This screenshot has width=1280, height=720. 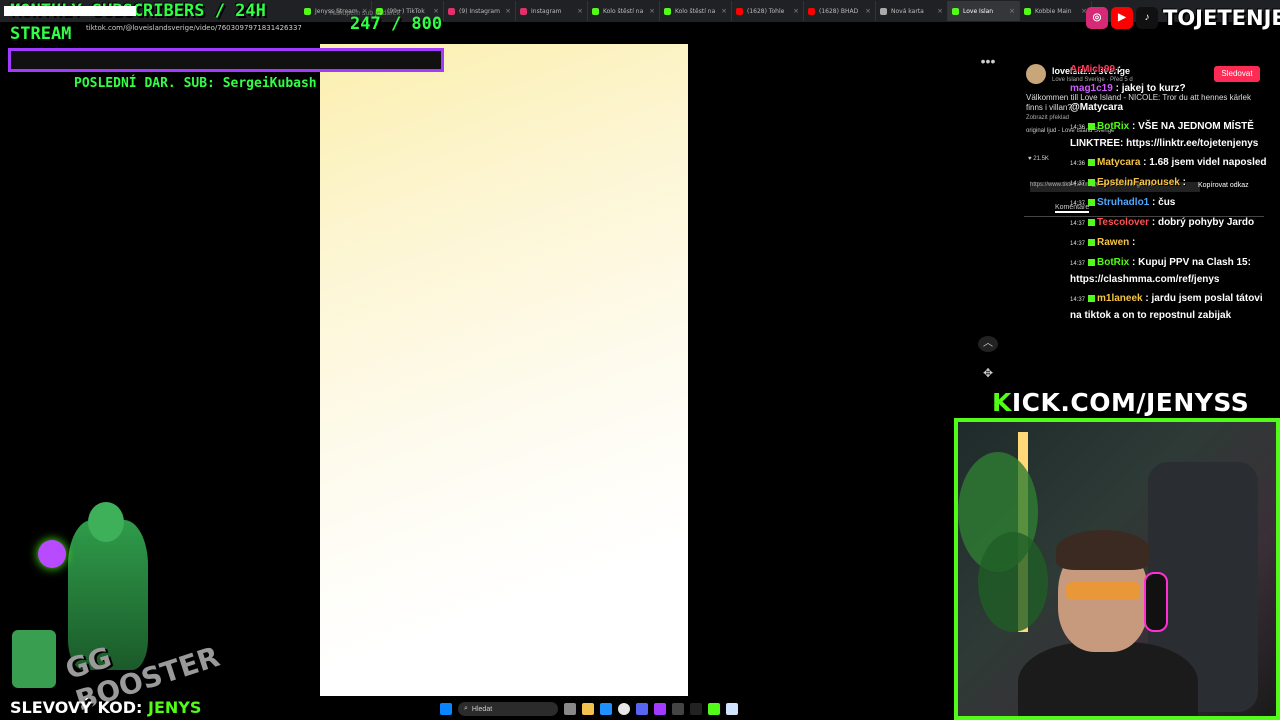 What do you see at coordinates (1167, 202) in the screenshot?
I see `chat-text: čus` at bounding box center [1167, 202].